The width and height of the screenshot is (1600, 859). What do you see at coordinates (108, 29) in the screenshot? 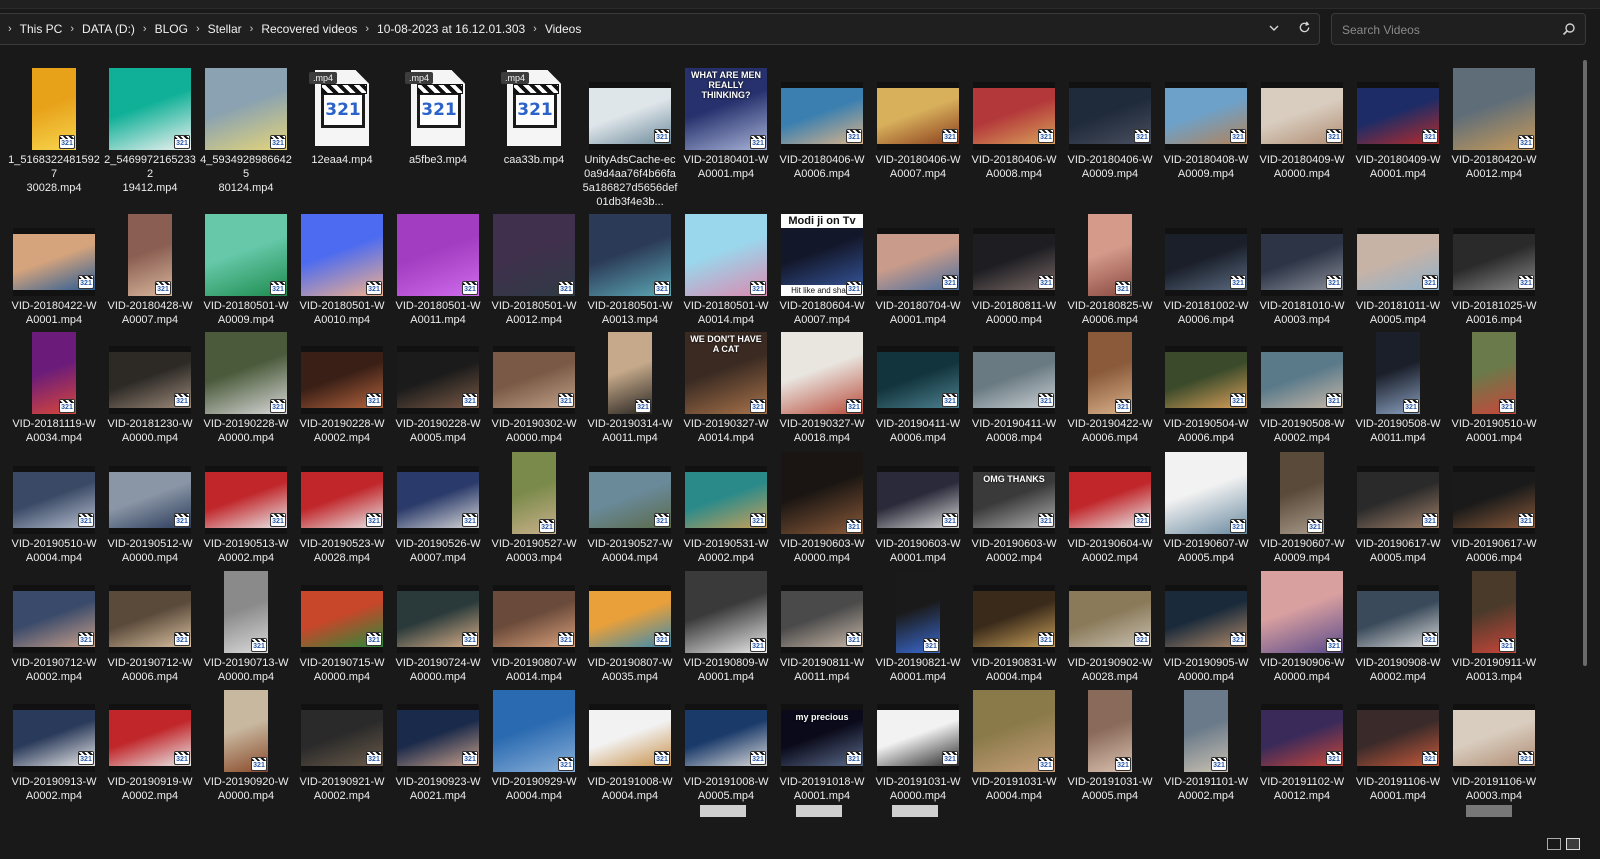
I see `breadcrumb-item: DATA (D:)` at bounding box center [108, 29].